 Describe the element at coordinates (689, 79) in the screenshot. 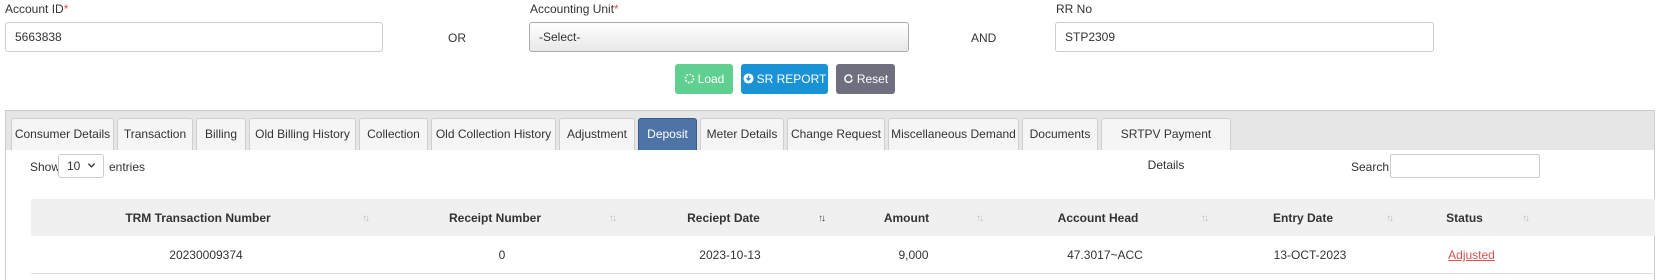

I see `spinner-icon` at that location.